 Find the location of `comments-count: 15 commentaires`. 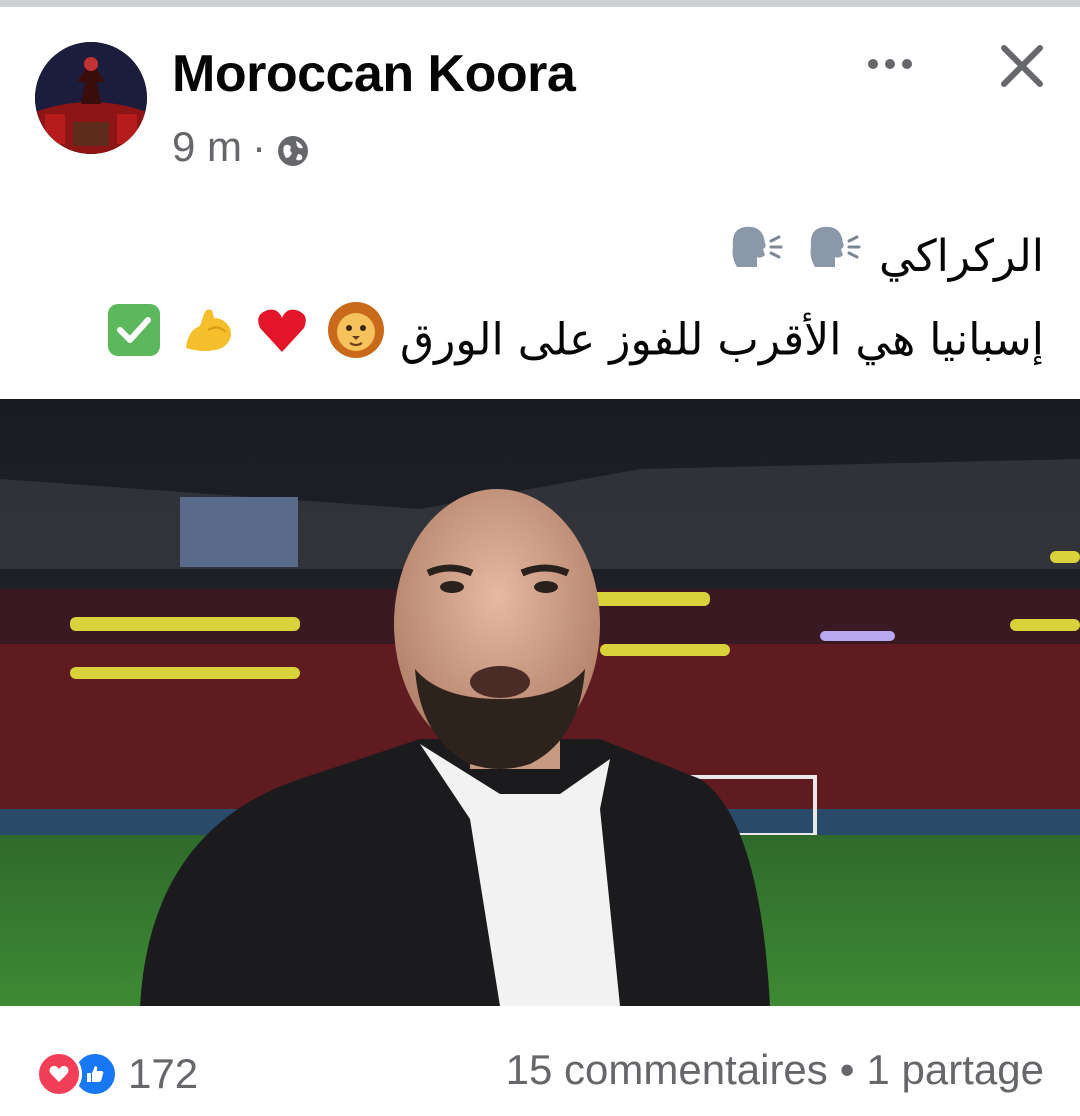

comments-count: 15 commentaires is located at coordinates (667, 1070).